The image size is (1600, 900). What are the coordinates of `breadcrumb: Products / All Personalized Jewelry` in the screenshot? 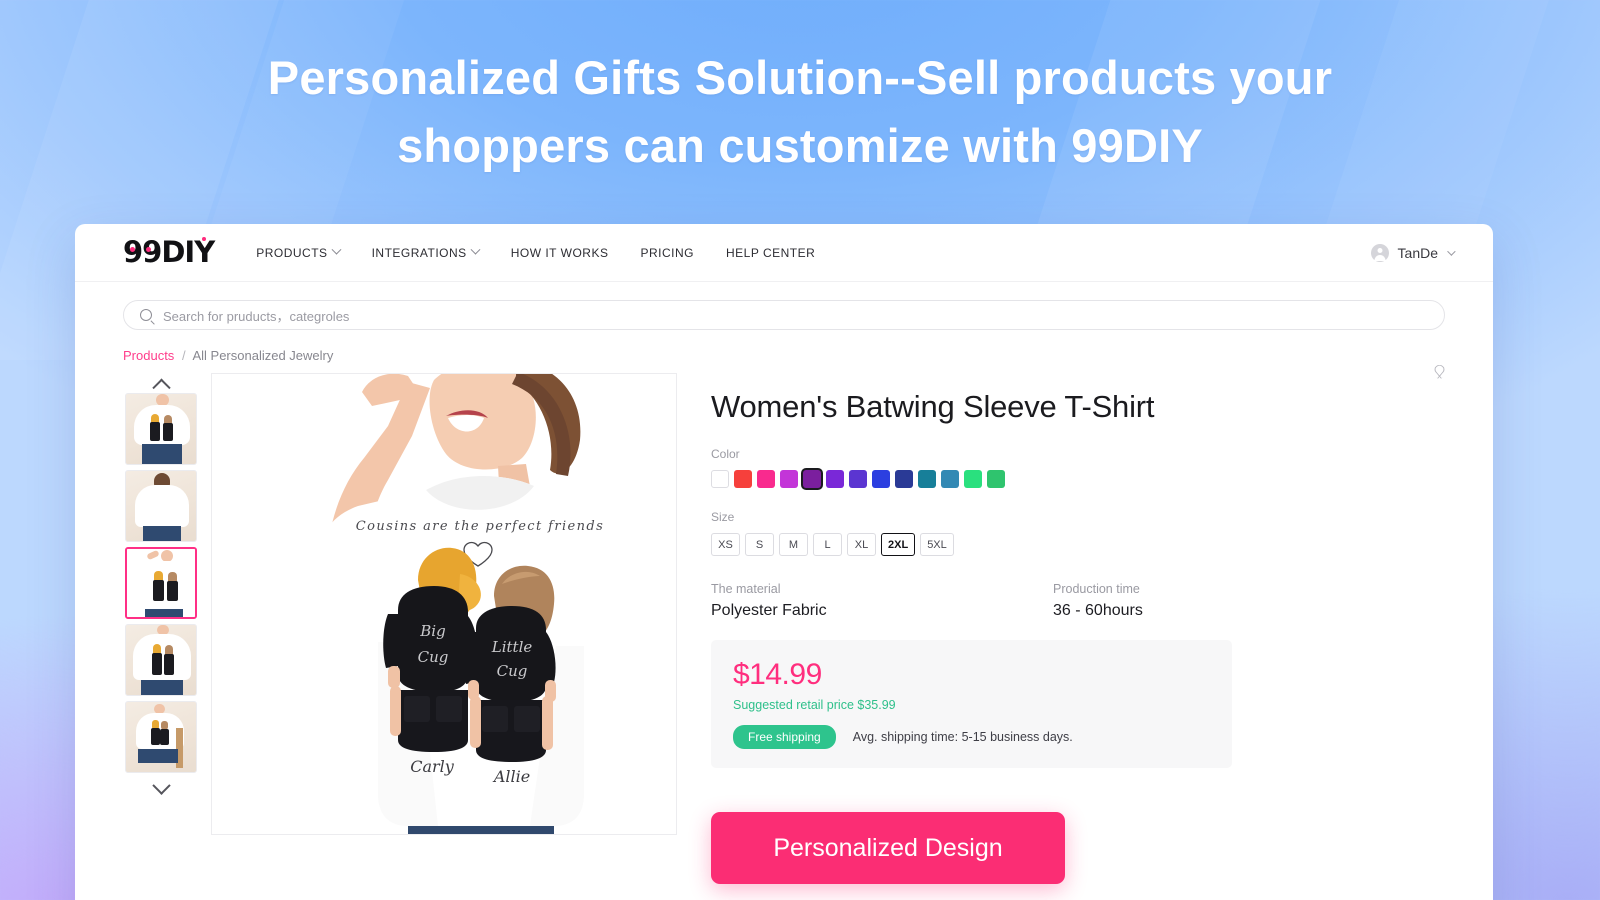 It's located at (784, 346).